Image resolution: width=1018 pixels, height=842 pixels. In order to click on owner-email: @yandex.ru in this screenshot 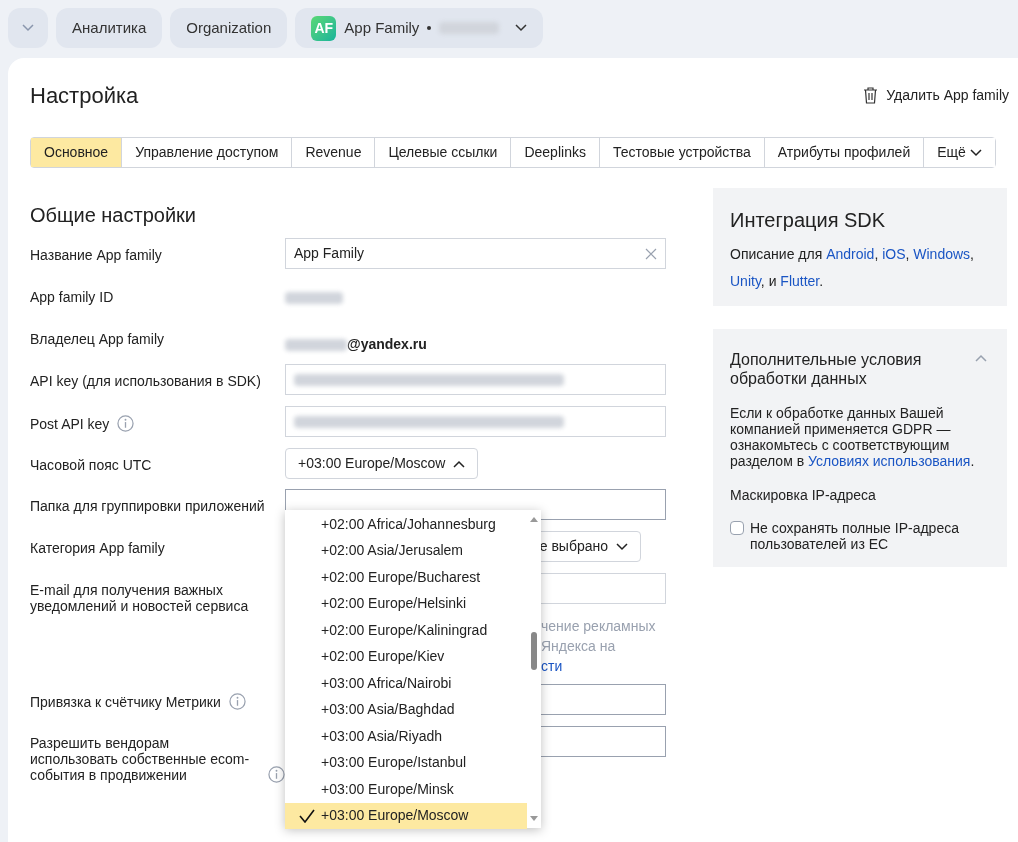, I will do `click(387, 344)`.